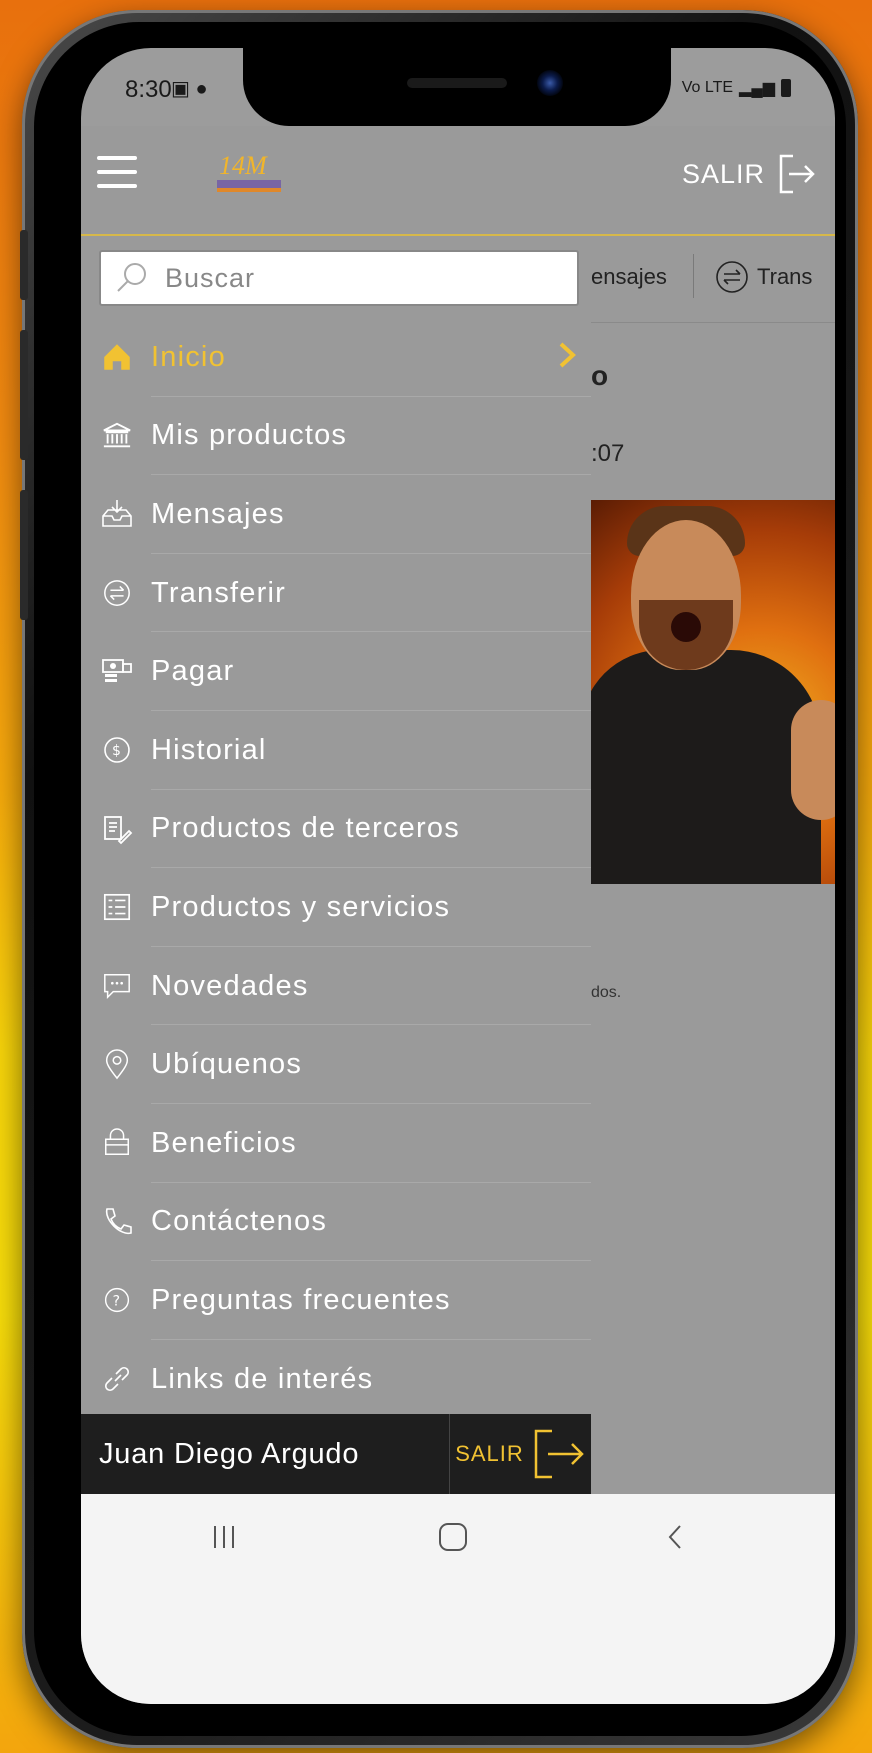 This screenshot has height=1753, width=872. I want to click on menu-item-contáctenos: Contáctenos, so click(336, 1222).